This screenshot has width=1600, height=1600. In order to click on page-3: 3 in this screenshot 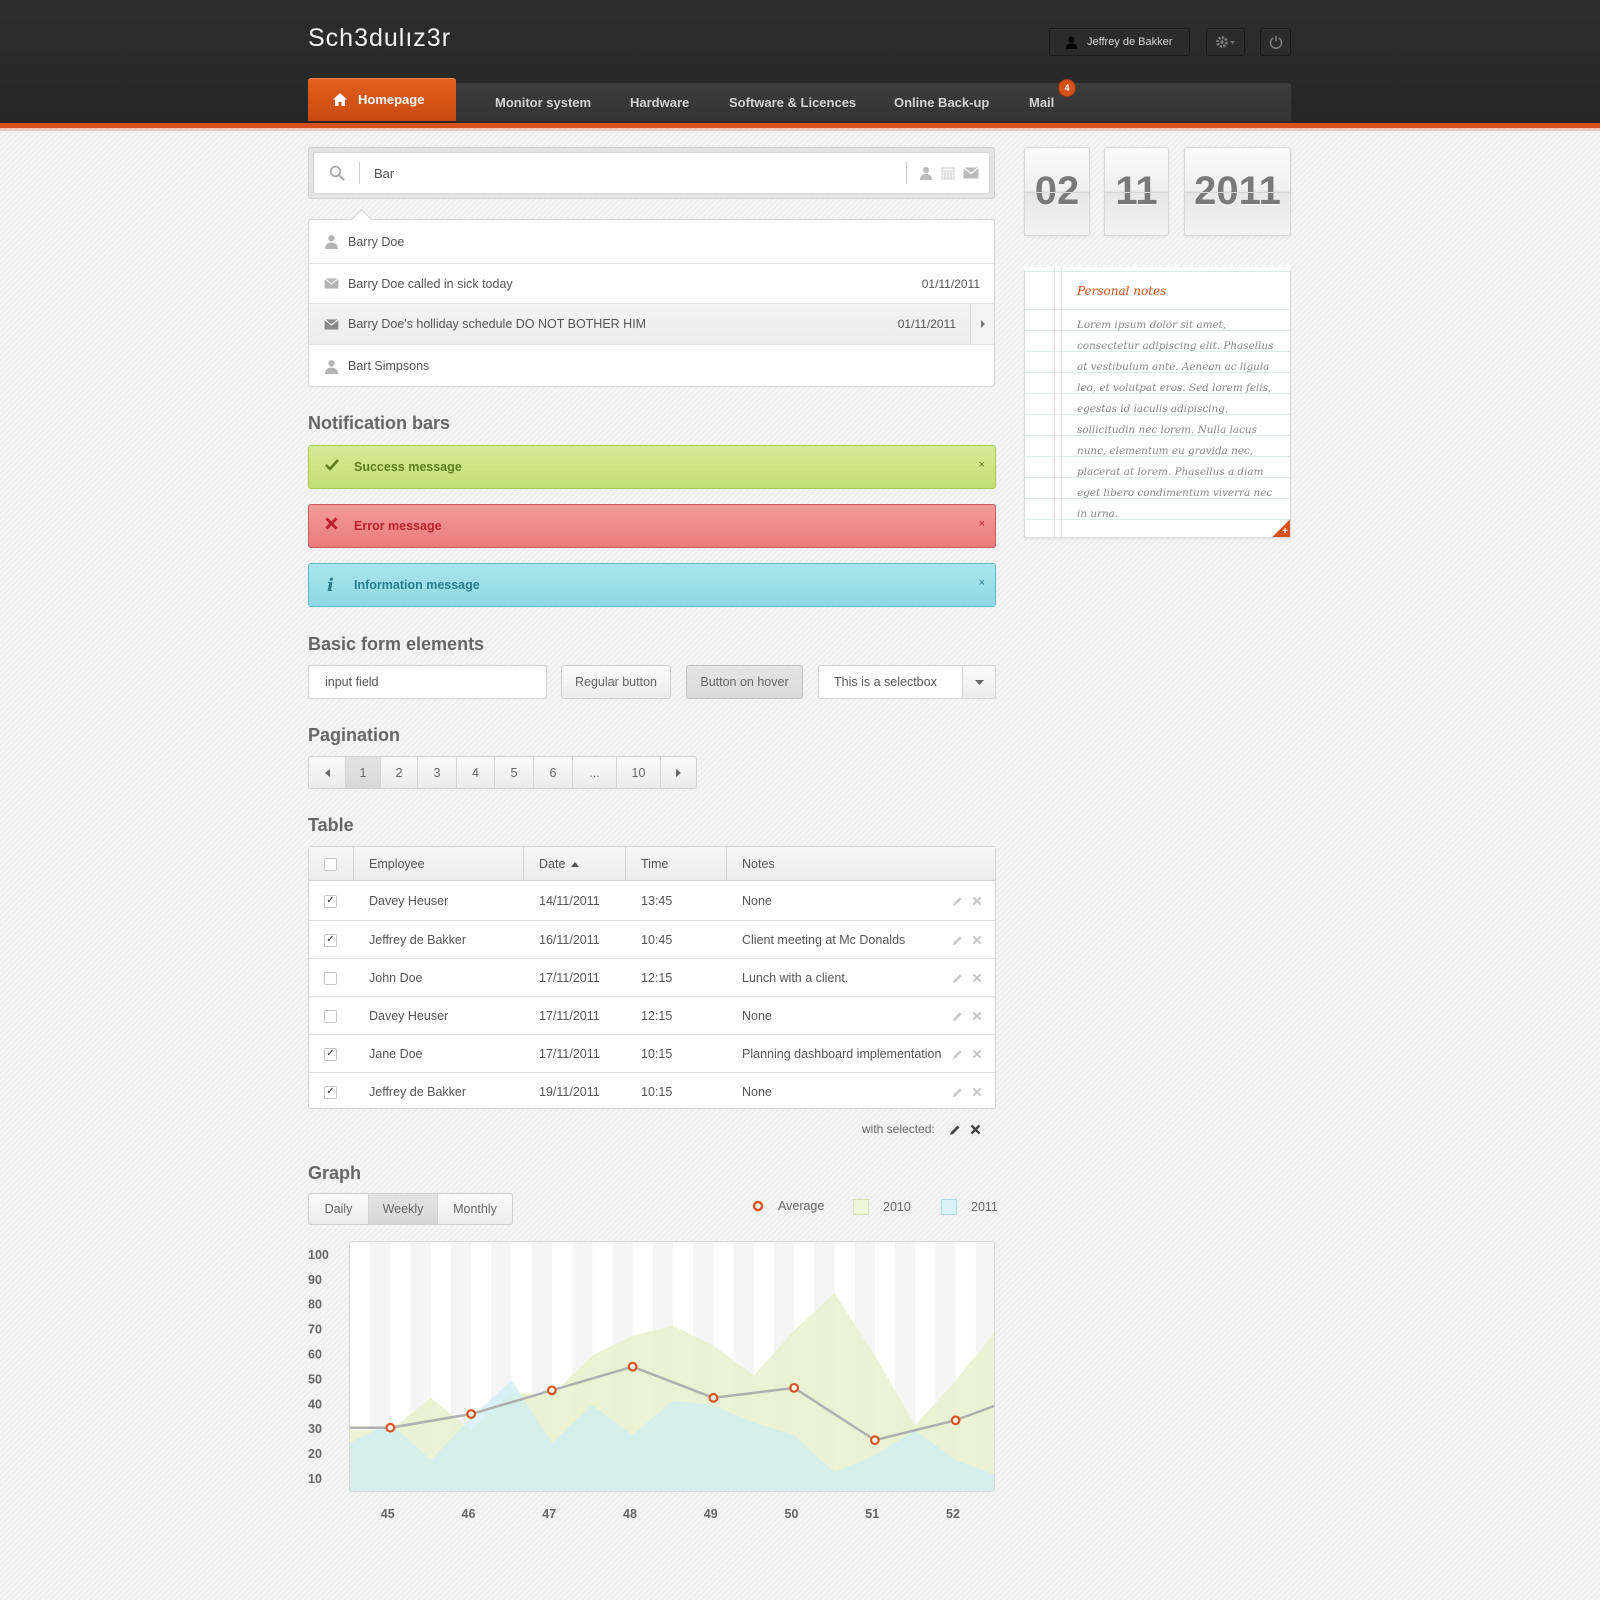, I will do `click(437, 772)`.